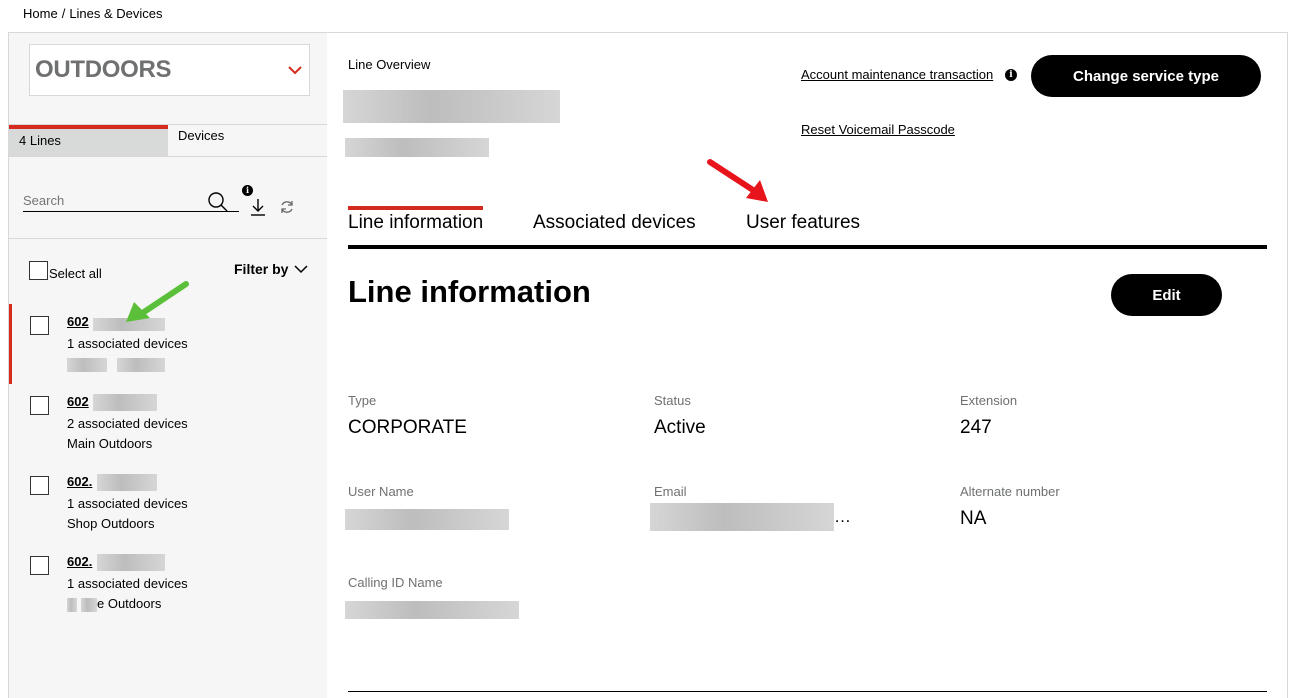 This screenshot has width=1289, height=698. I want to click on edit-button: Edit, so click(1166, 295).